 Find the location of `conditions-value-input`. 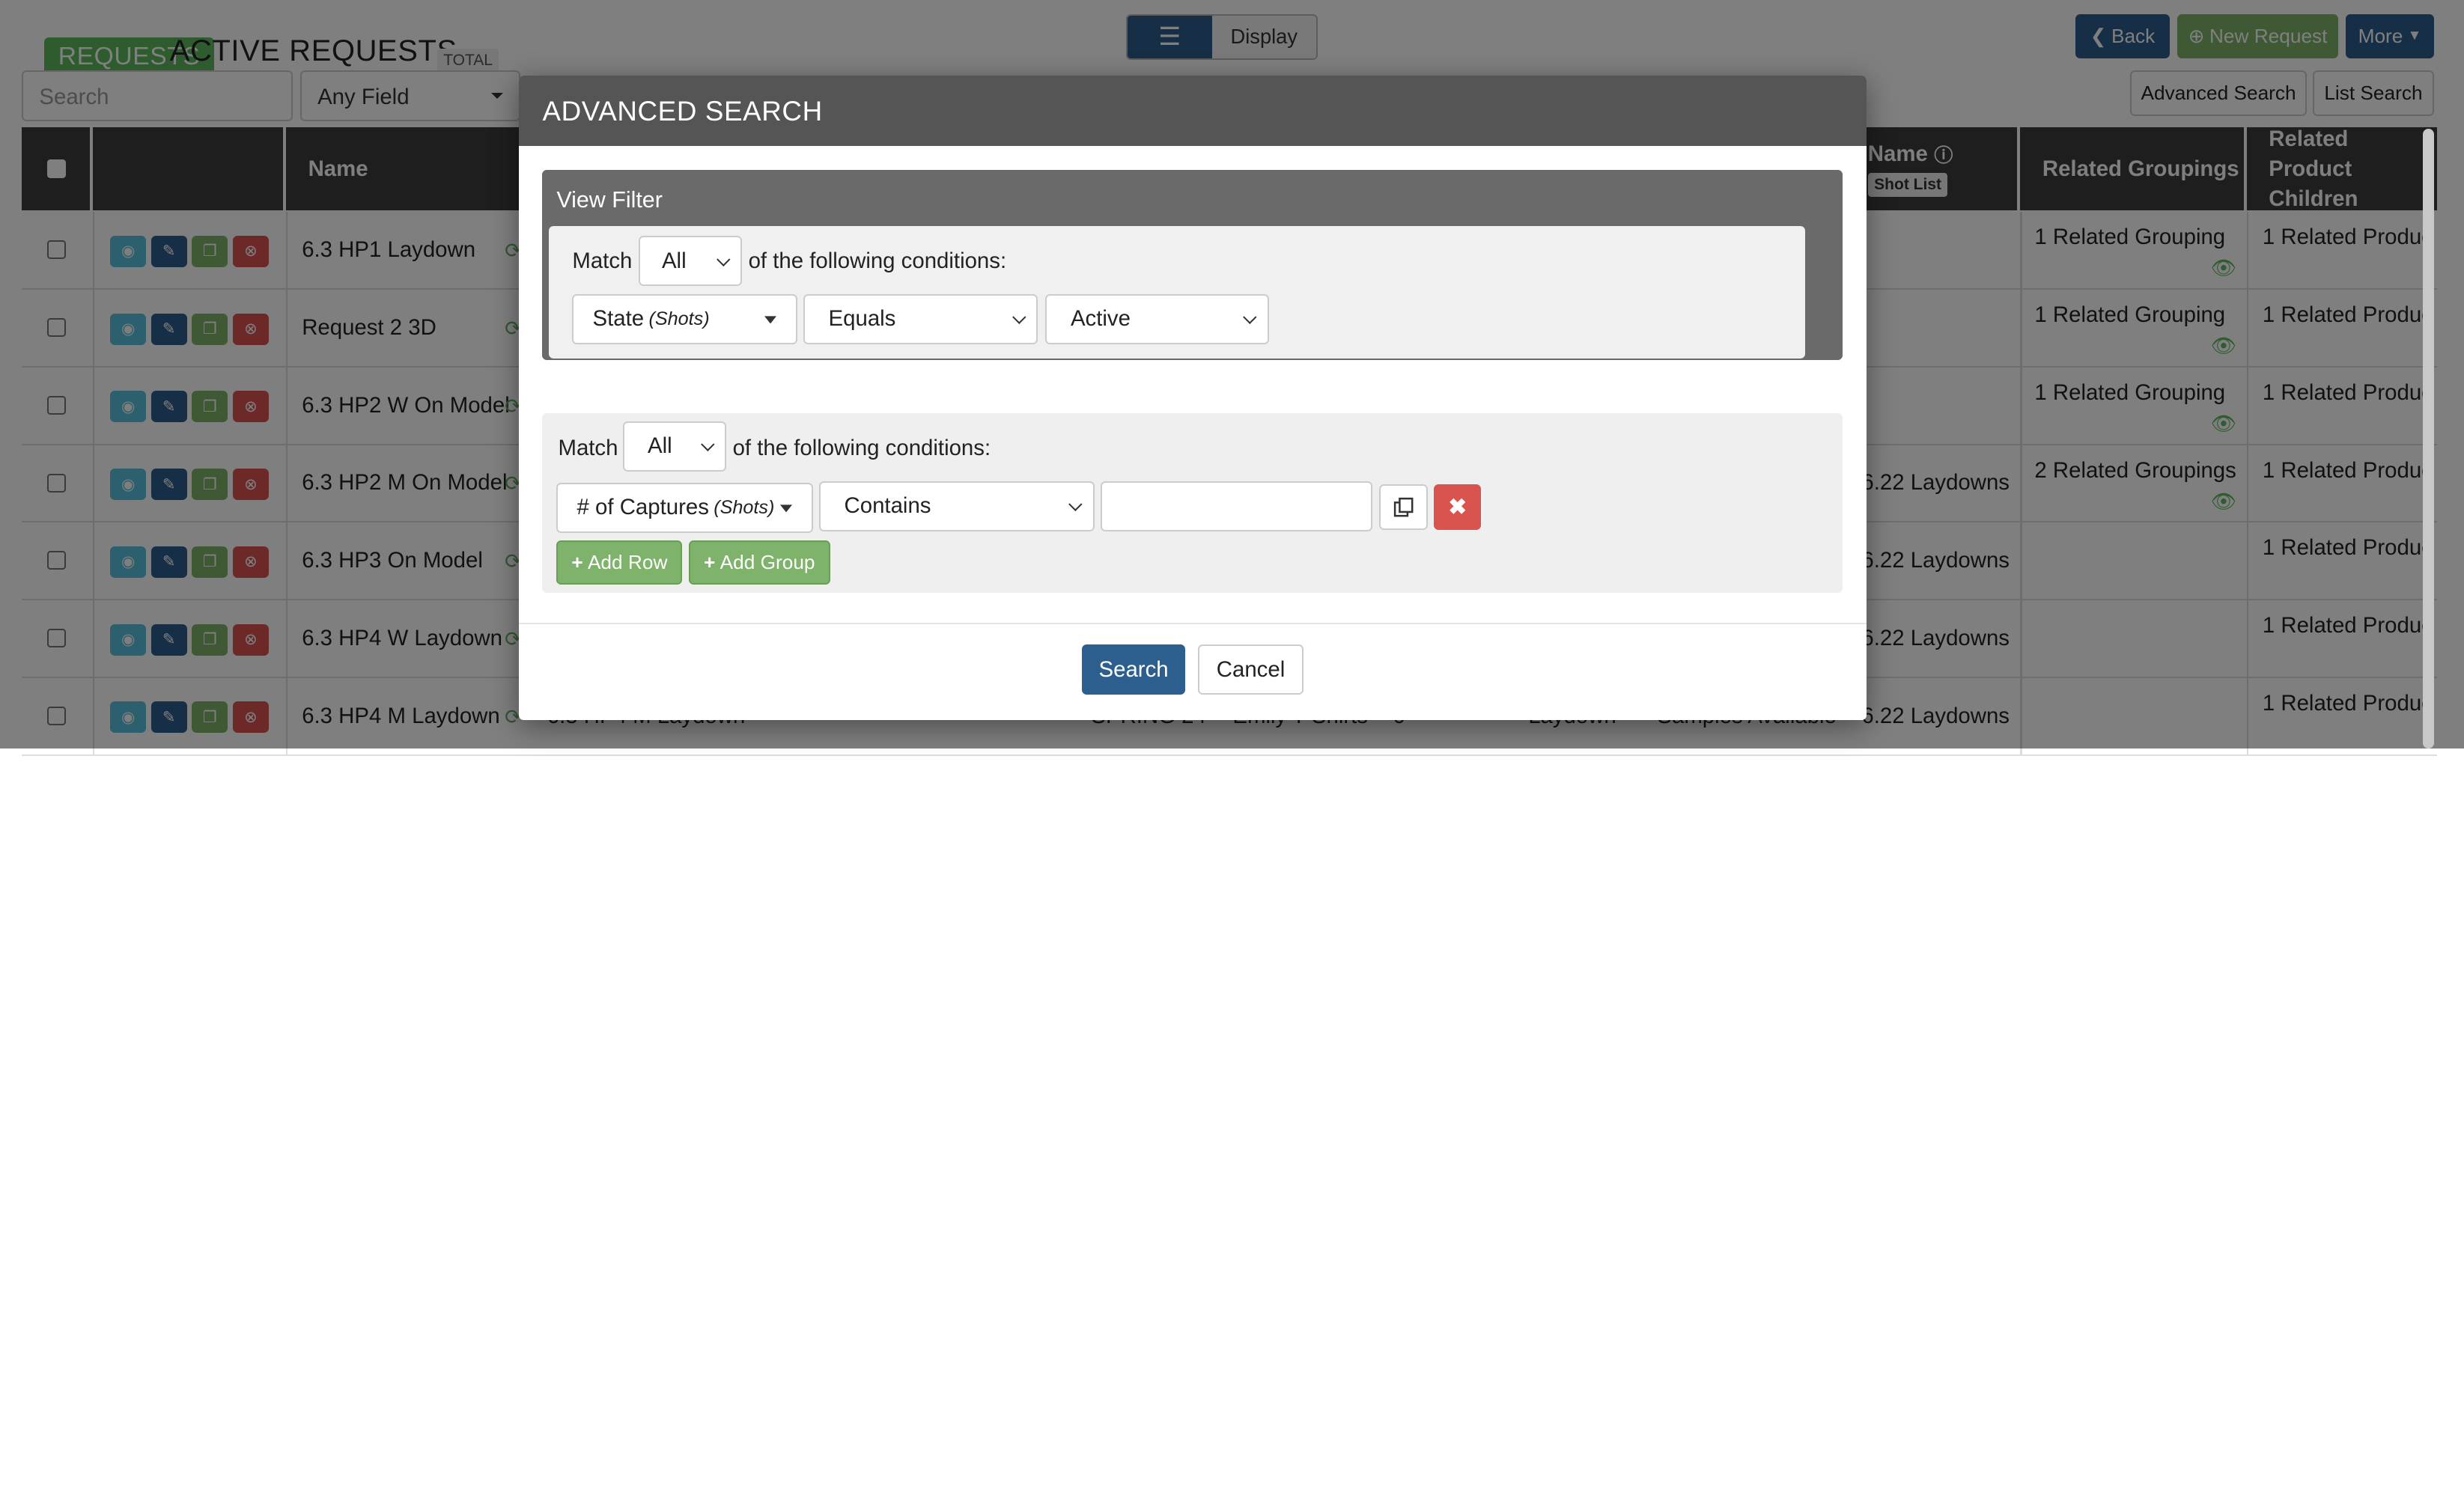

conditions-value-input is located at coordinates (1236, 506).